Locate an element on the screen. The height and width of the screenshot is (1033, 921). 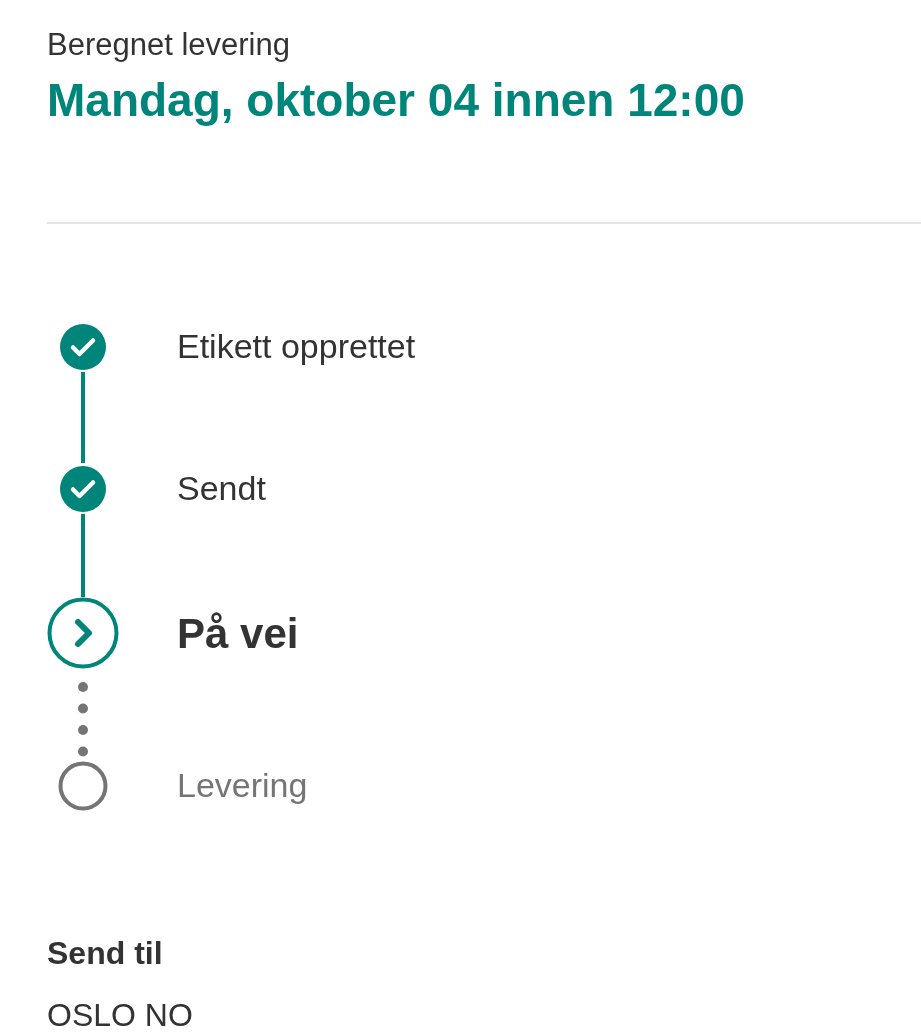
step-label: Etikett opprettet is located at coordinates (296, 346).